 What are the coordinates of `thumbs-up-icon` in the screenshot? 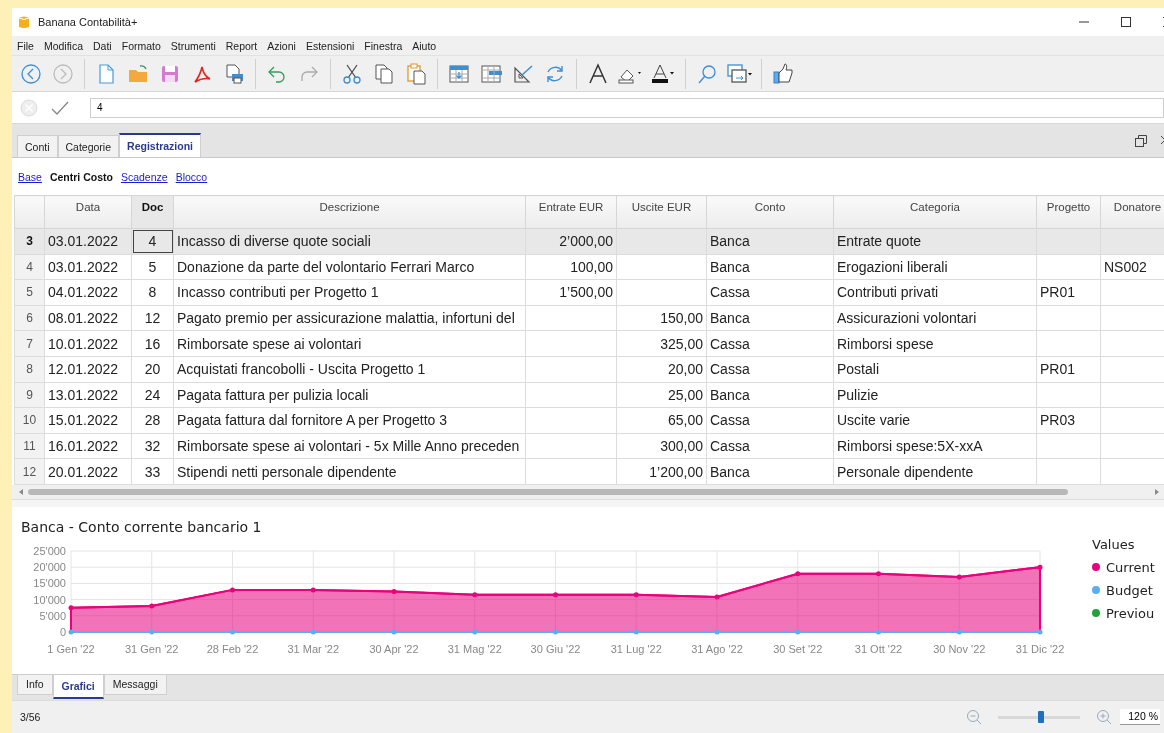 It's located at (783, 73).